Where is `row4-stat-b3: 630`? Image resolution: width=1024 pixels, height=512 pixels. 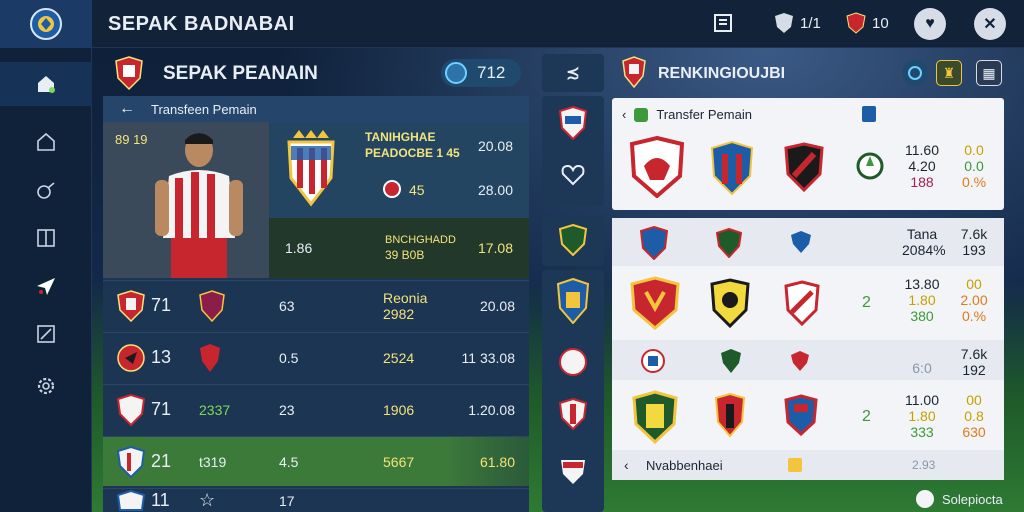
row4-stat-b3: 630 is located at coordinates (974, 432).